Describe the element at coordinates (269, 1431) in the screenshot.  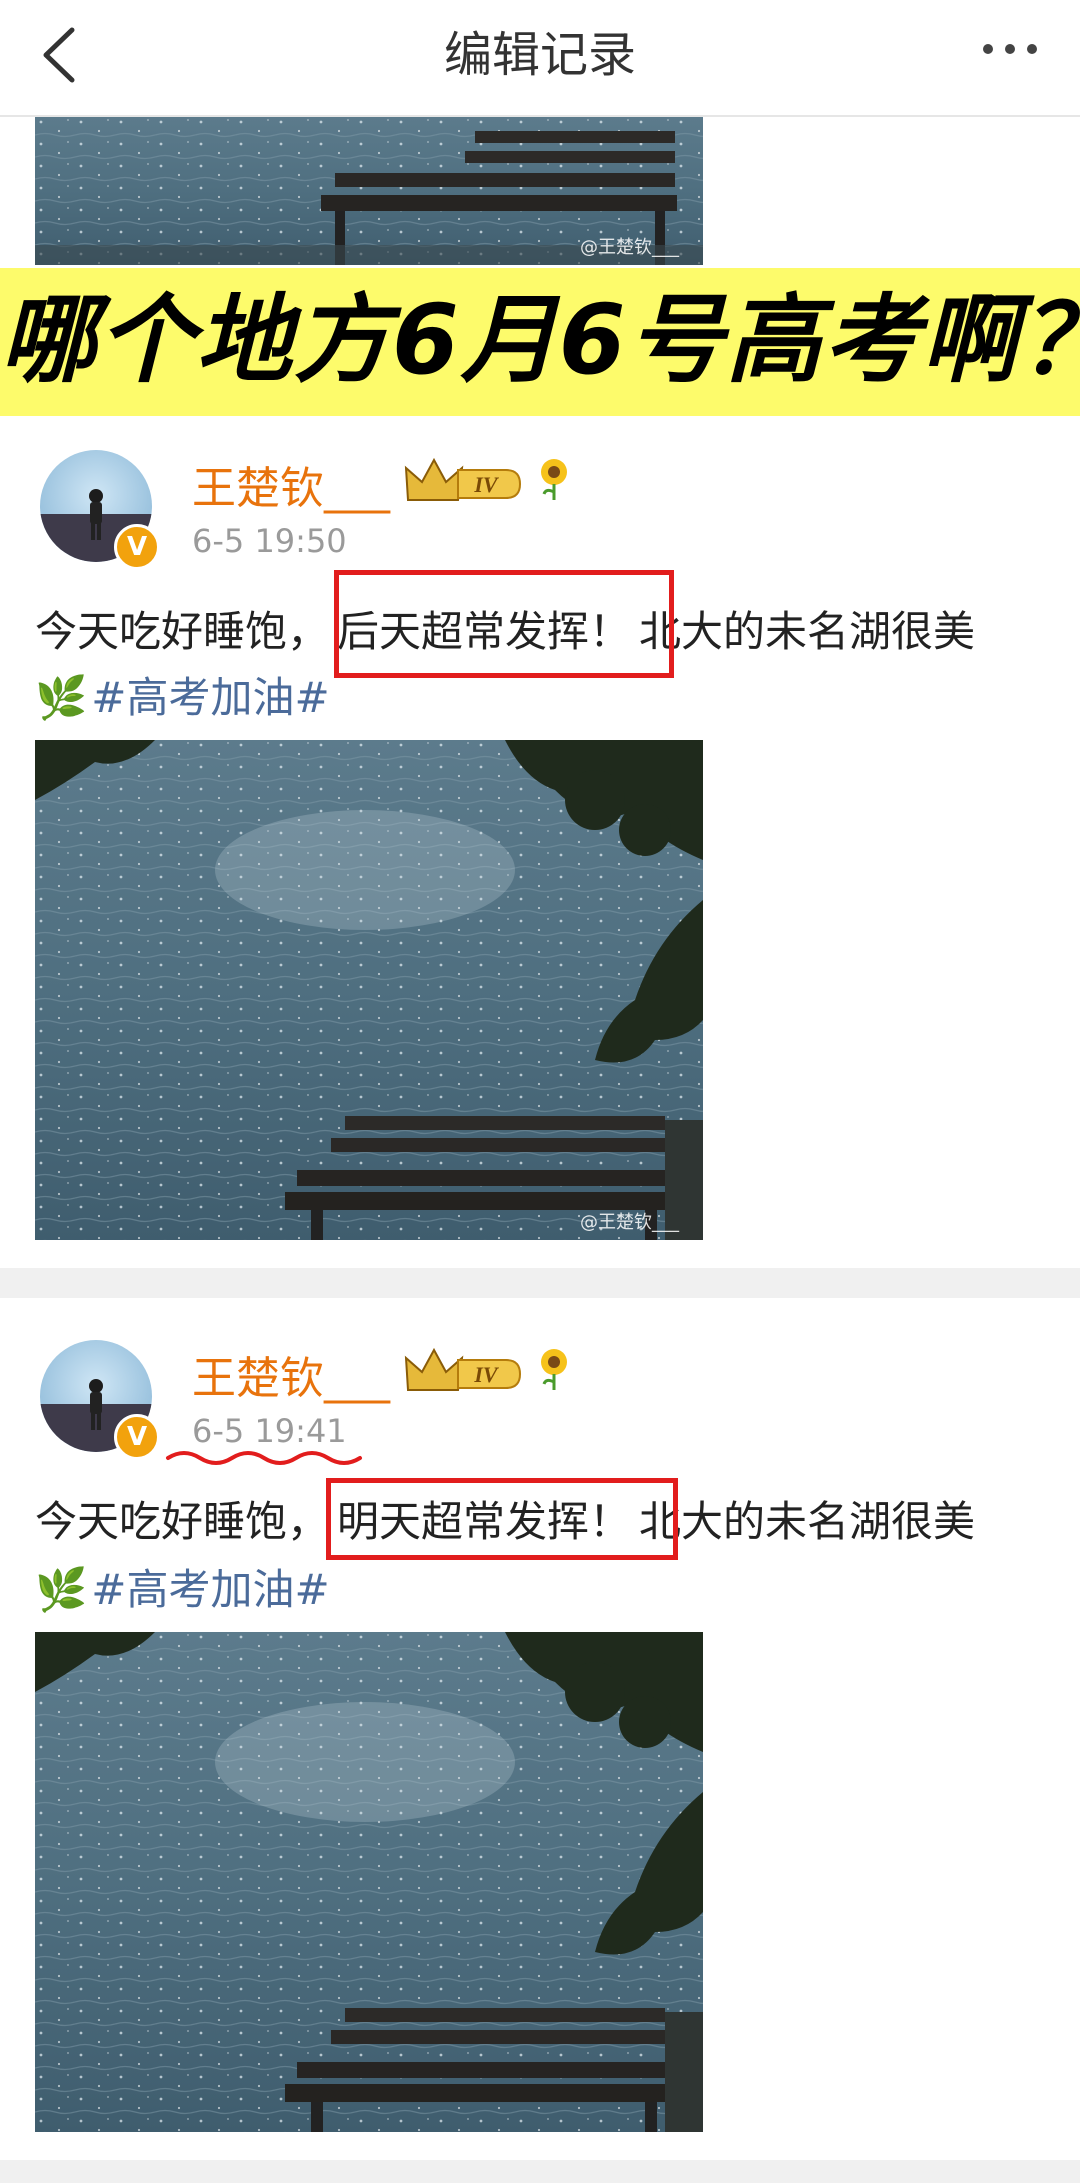
I see `post-time: 6-5 19:41` at that location.